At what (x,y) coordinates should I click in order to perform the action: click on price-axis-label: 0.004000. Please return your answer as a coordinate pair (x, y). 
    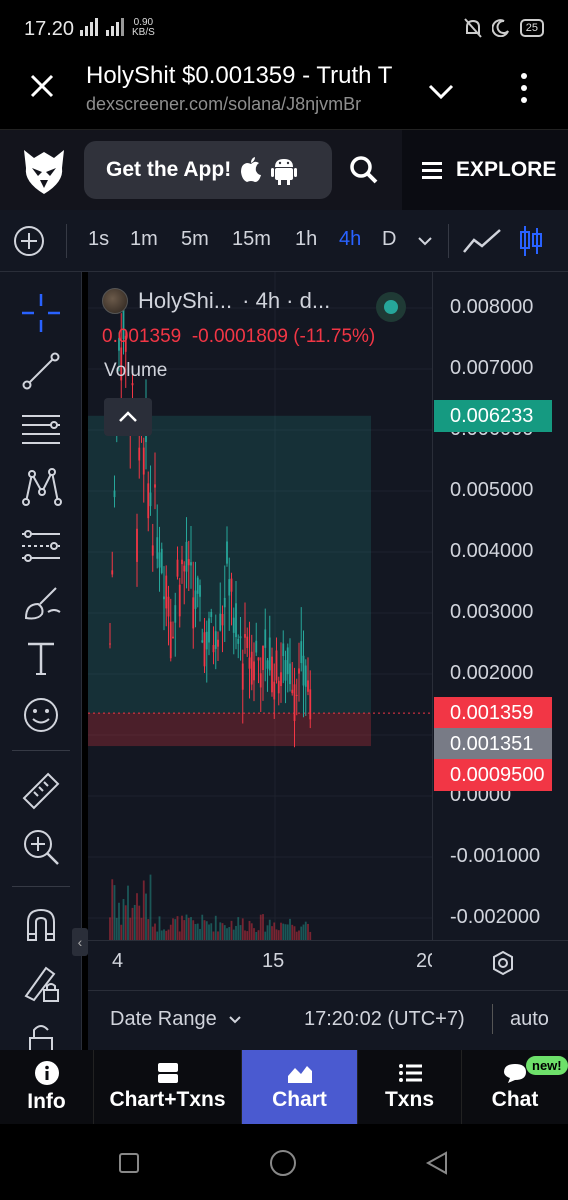
    Looking at the image, I should click on (492, 551).